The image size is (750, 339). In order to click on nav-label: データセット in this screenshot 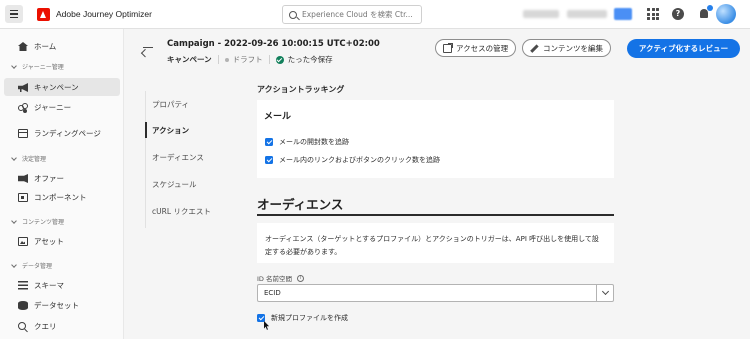, I will do `click(56, 305)`.